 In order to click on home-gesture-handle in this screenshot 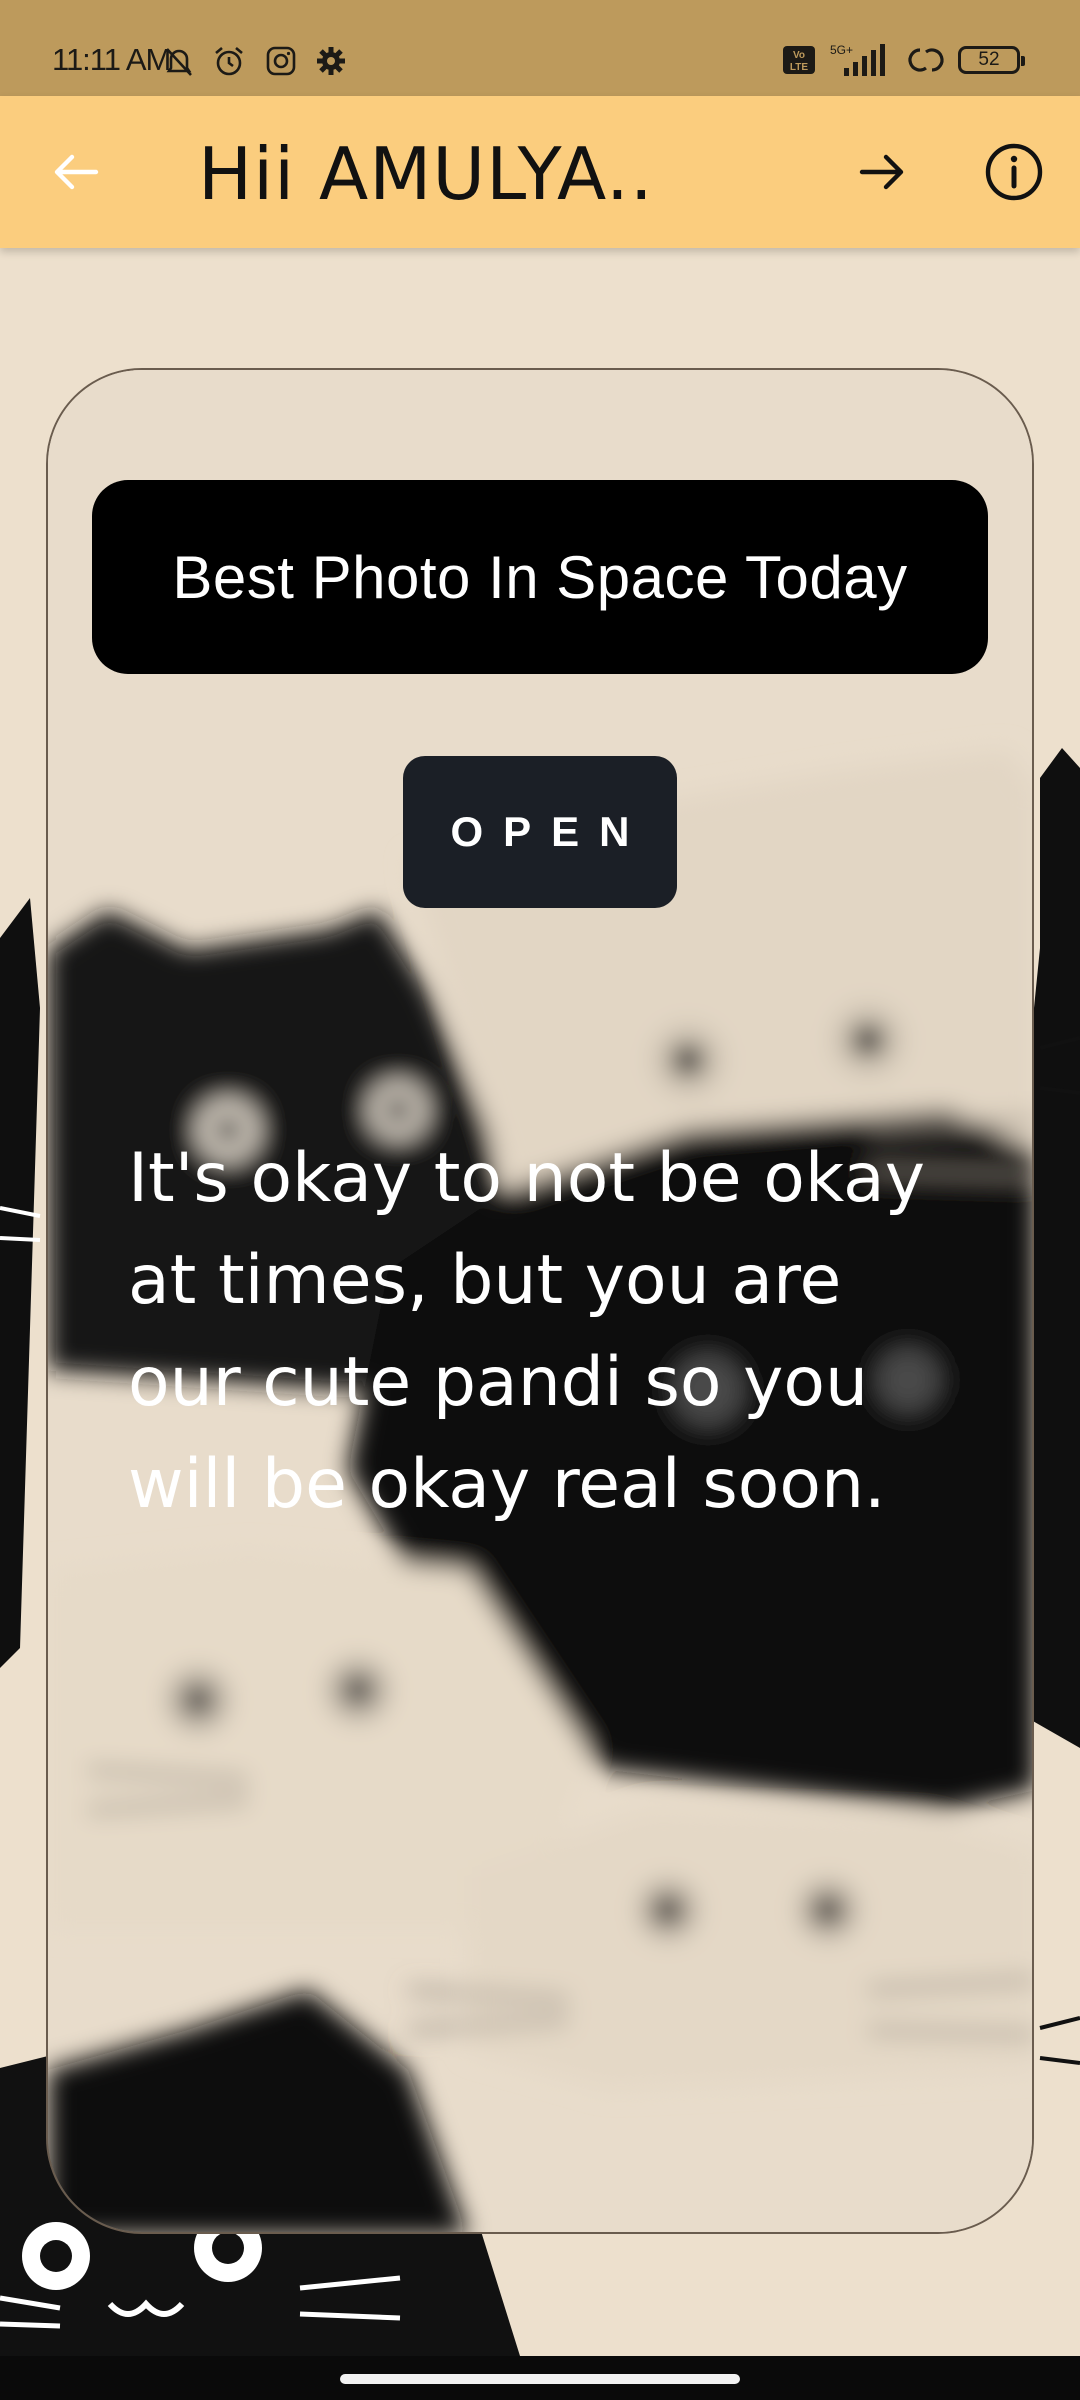, I will do `click(540, 2379)`.